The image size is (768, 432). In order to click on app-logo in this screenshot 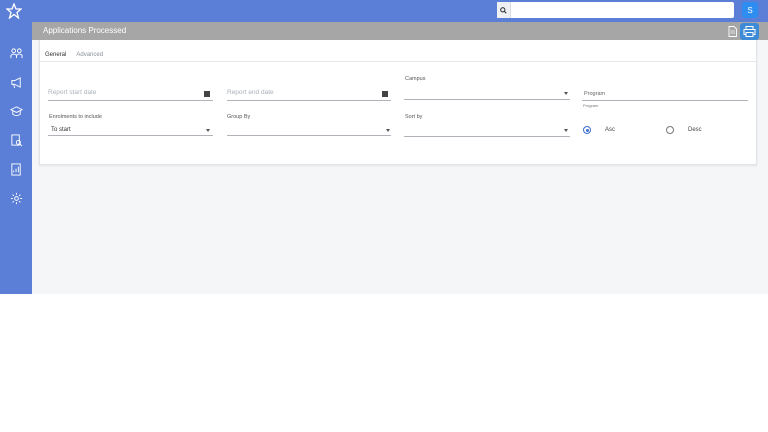, I will do `click(14, 11)`.